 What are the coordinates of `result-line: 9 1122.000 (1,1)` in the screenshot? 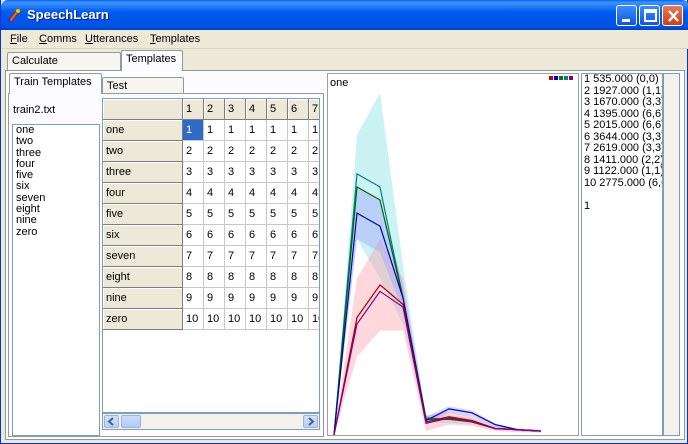 It's located at (622, 172).